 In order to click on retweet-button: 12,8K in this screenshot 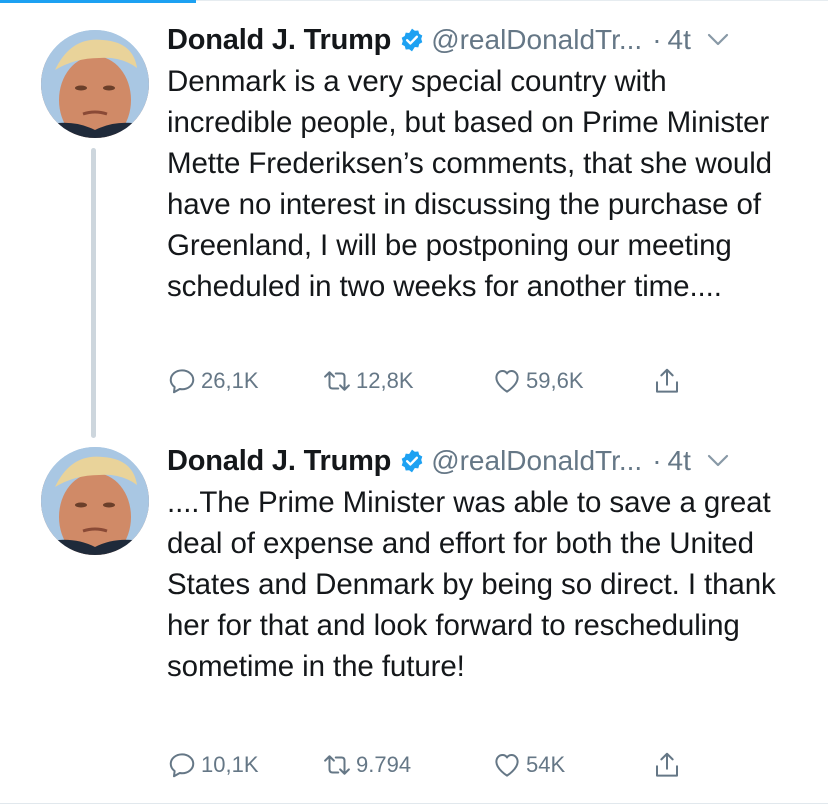, I will do `click(407, 381)`.